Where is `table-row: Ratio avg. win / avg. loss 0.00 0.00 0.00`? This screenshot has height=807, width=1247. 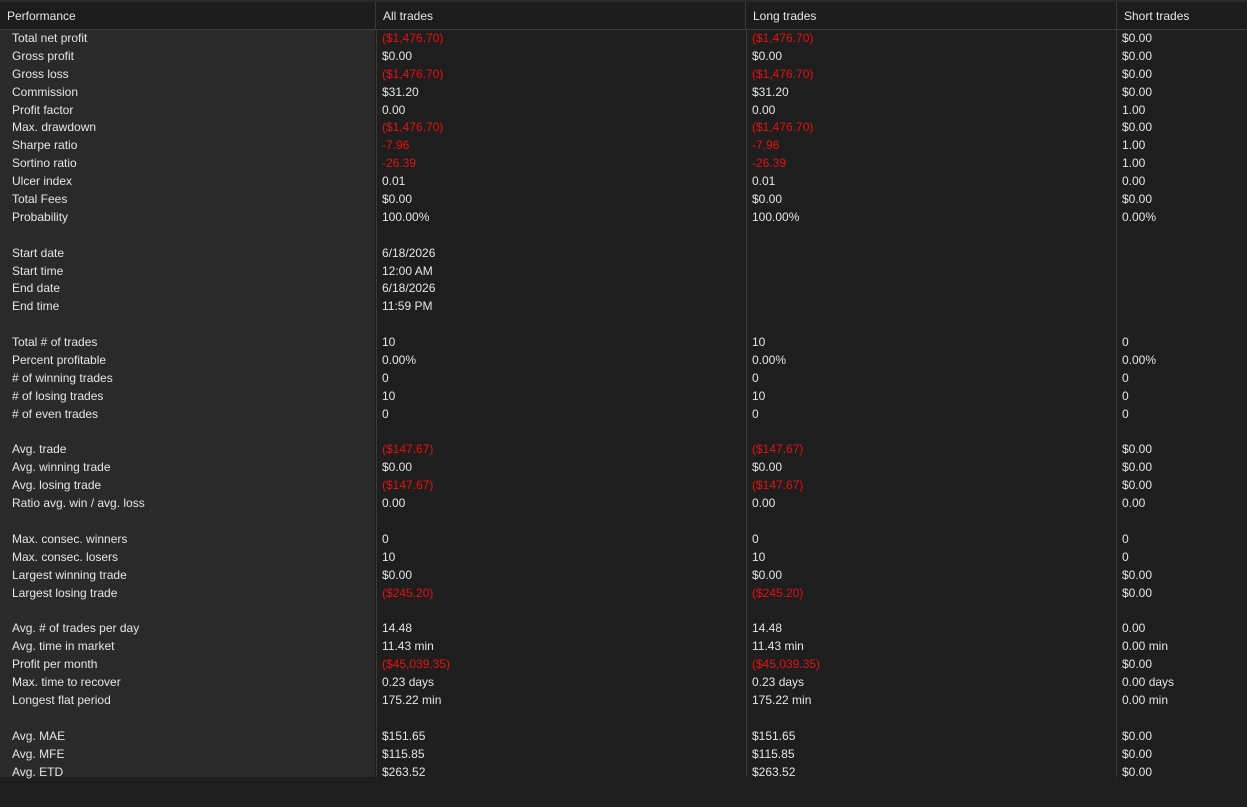
table-row: Ratio avg. win / avg. loss 0.00 0.00 0.00 is located at coordinates (623, 504).